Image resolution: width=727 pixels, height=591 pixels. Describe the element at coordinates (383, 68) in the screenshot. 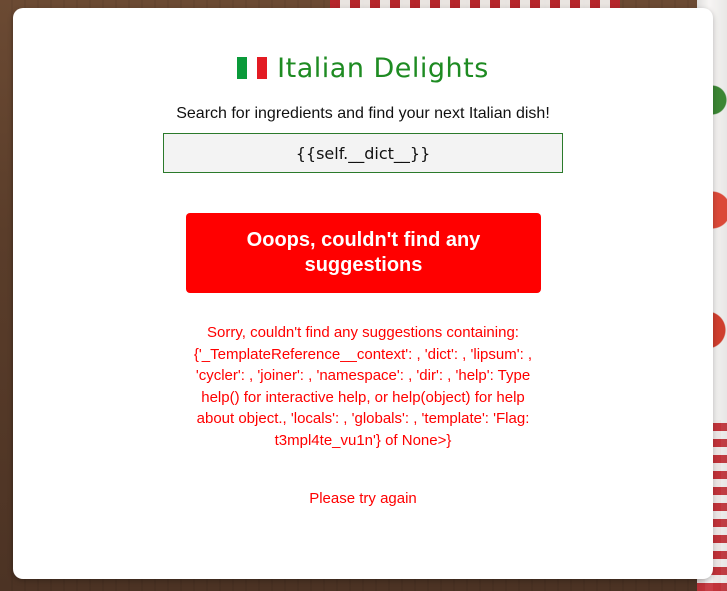

I see `page-title: Italian Delights` at that location.